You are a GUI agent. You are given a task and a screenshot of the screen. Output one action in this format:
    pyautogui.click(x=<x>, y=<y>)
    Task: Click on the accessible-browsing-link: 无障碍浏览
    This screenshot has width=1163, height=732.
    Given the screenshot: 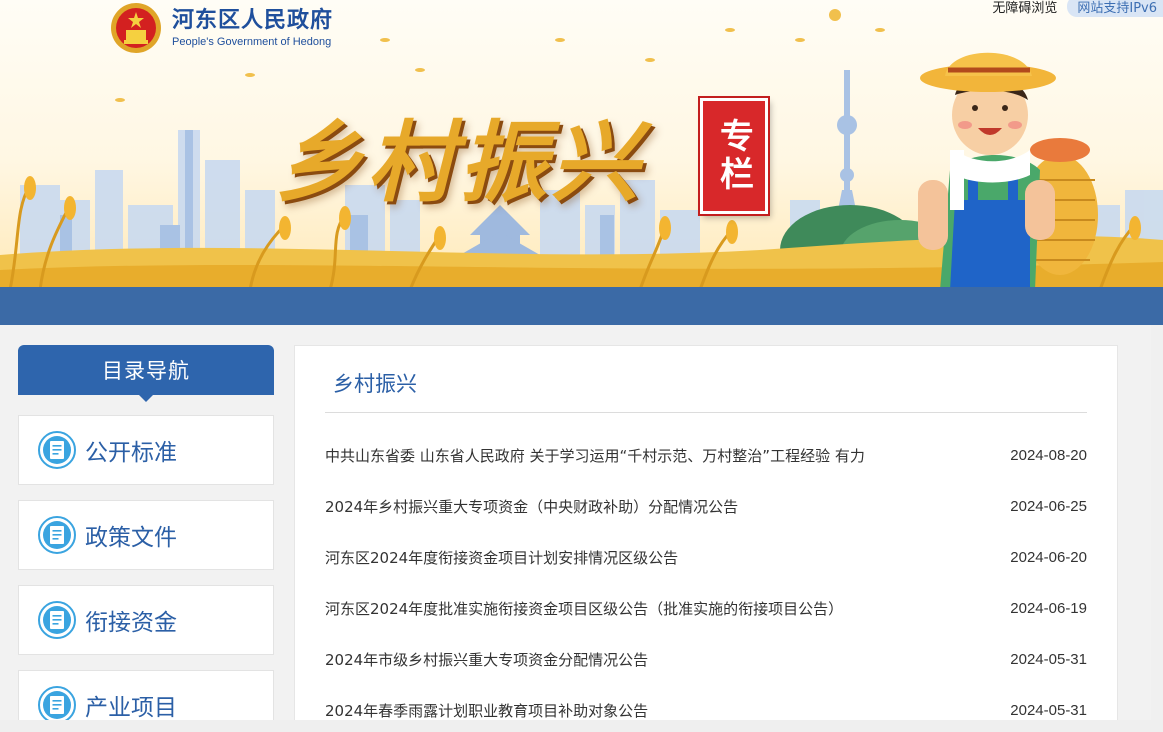 What is the action you would take?
    pyautogui.click(x=1024, y=8)
    